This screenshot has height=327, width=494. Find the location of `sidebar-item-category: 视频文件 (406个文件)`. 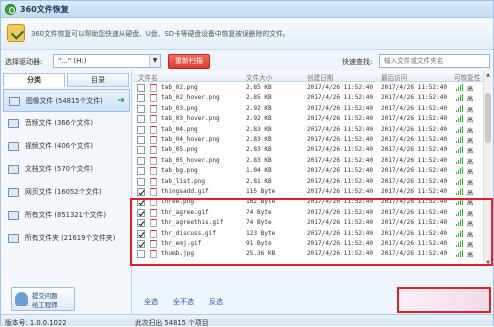

sidebar-item-category: 视频文件 (406个文件) is located at coordinates (66, 146).